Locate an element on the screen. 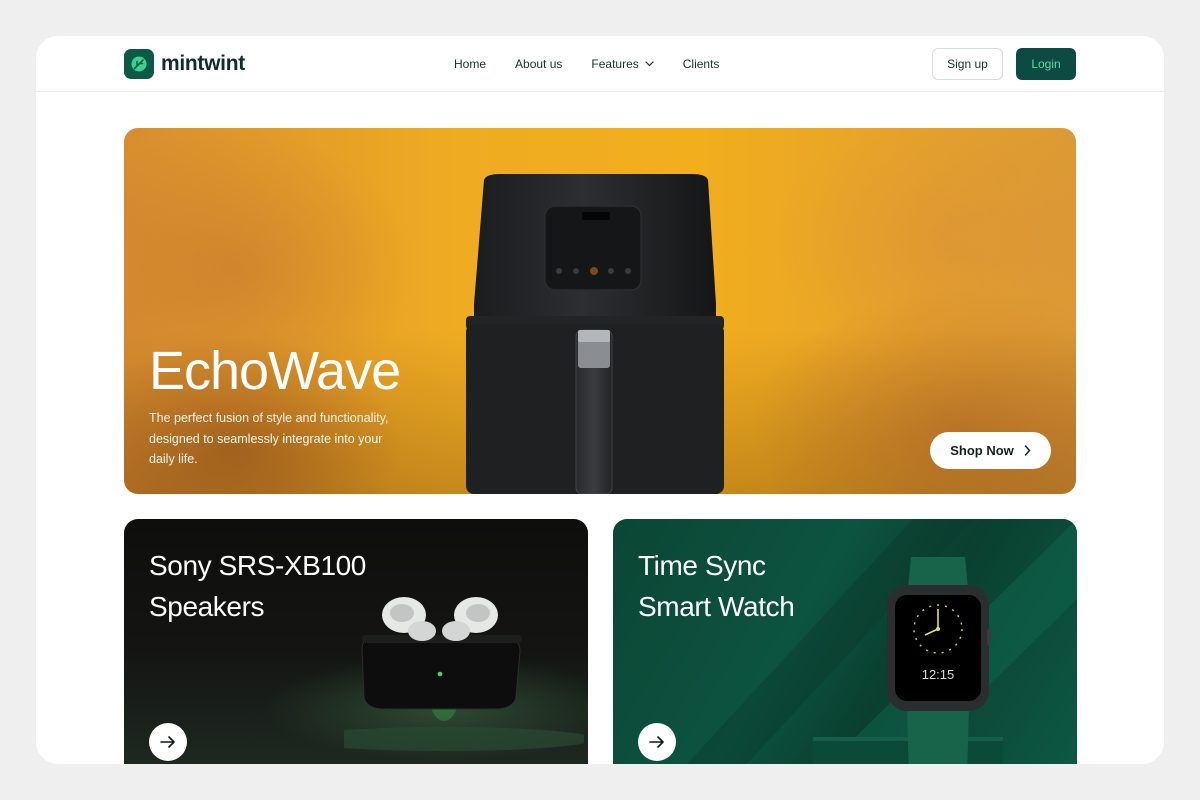  nav-item-about-us: About us is located at coordinates (538, 64).